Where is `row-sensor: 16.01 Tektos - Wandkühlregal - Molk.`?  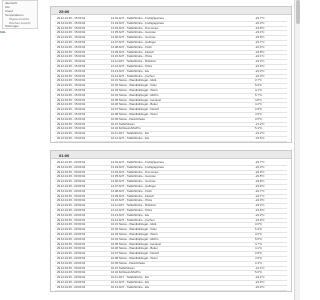
row-sensor: 16.01 Tektos - Wandkühlregal - Molk. is located at coordinates (134, 80).